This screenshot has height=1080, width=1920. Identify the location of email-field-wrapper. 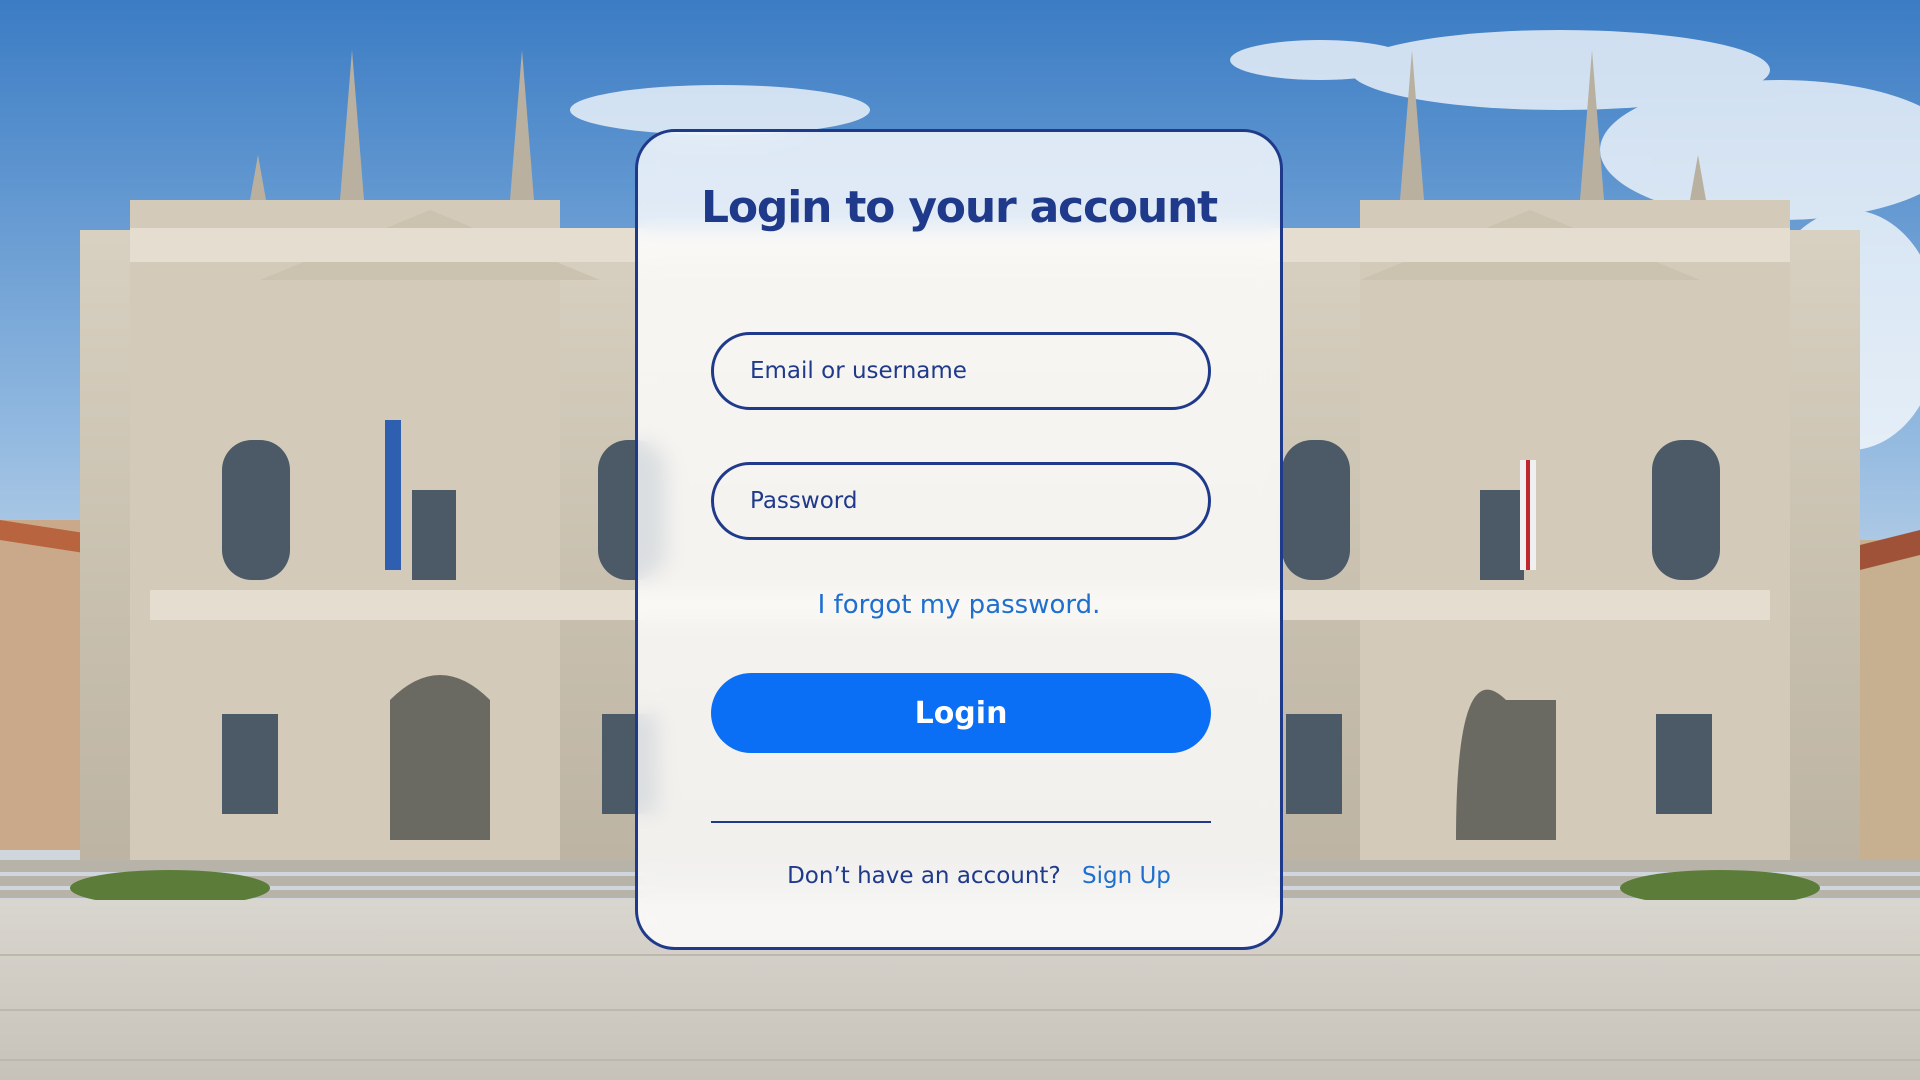
(961, 371).